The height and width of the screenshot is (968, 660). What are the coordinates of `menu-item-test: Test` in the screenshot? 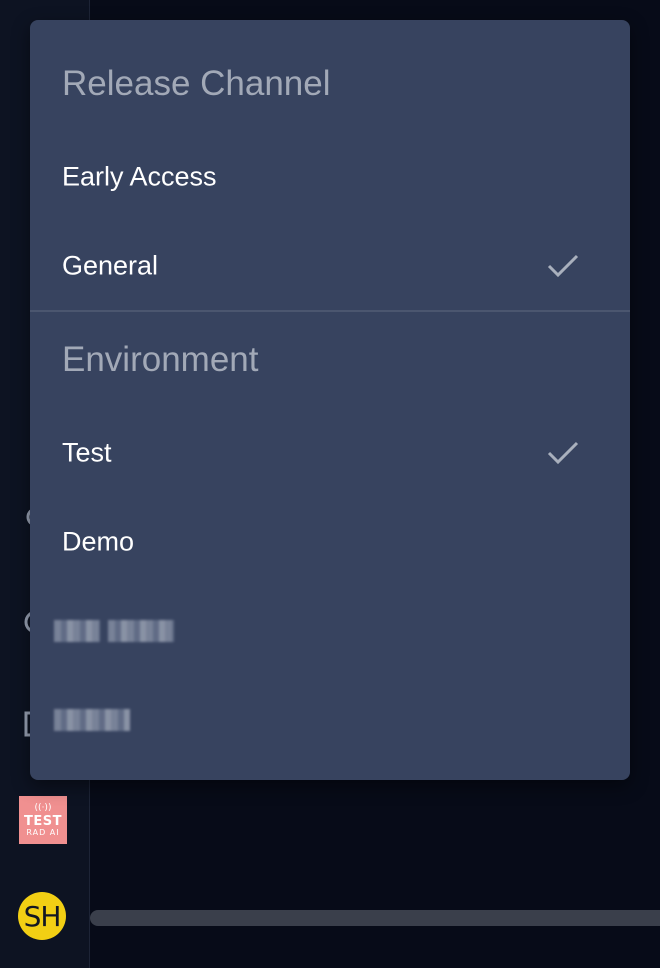 It's located at (330, 452).